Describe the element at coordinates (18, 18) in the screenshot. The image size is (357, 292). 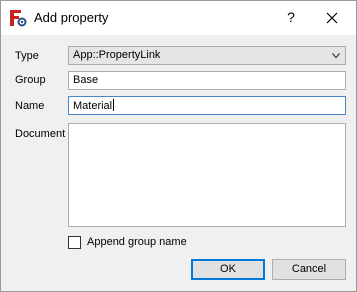
I see `freecad-logo-icon` at that location.